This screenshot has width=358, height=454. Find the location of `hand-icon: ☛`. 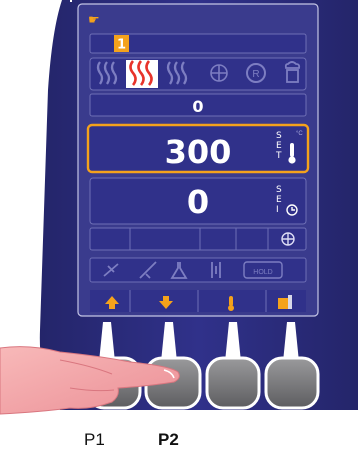

hand-icon: ☛ is located at coordinates (94, 19).